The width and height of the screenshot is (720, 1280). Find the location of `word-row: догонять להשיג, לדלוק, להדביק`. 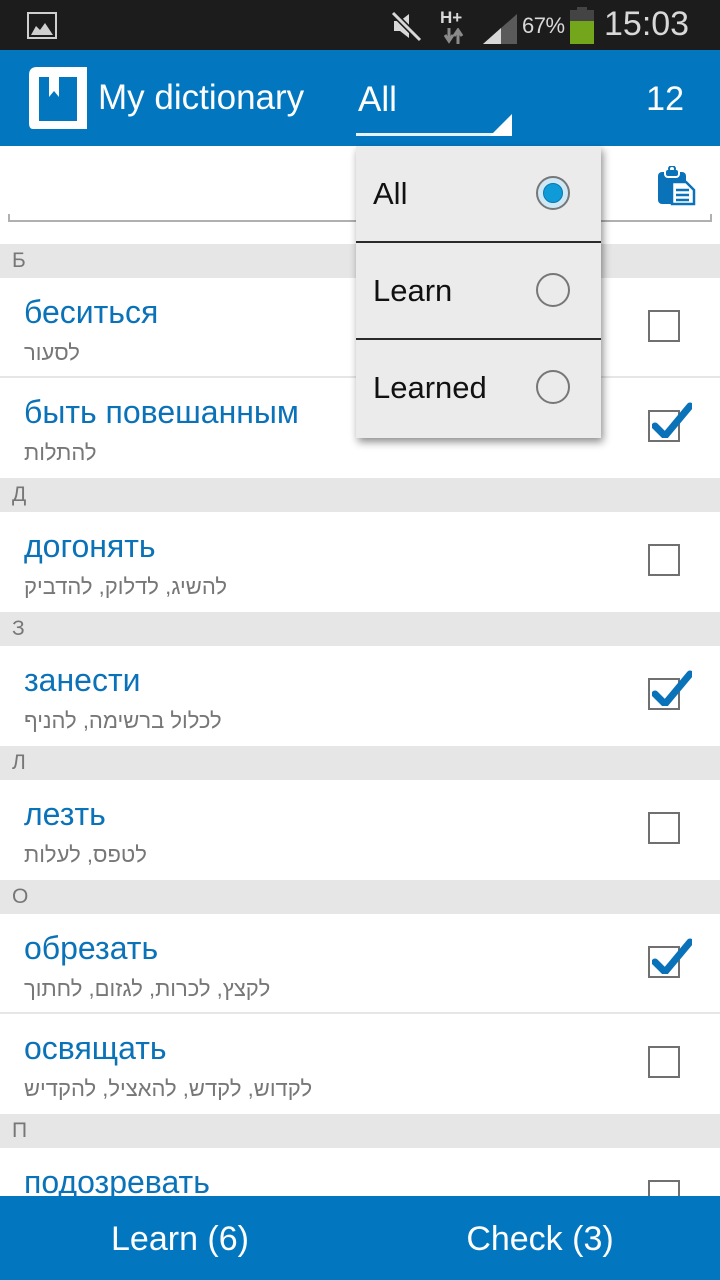

word-row: догонять להשיג, לדלוק, להדביק is located at coordinates (360, 562).